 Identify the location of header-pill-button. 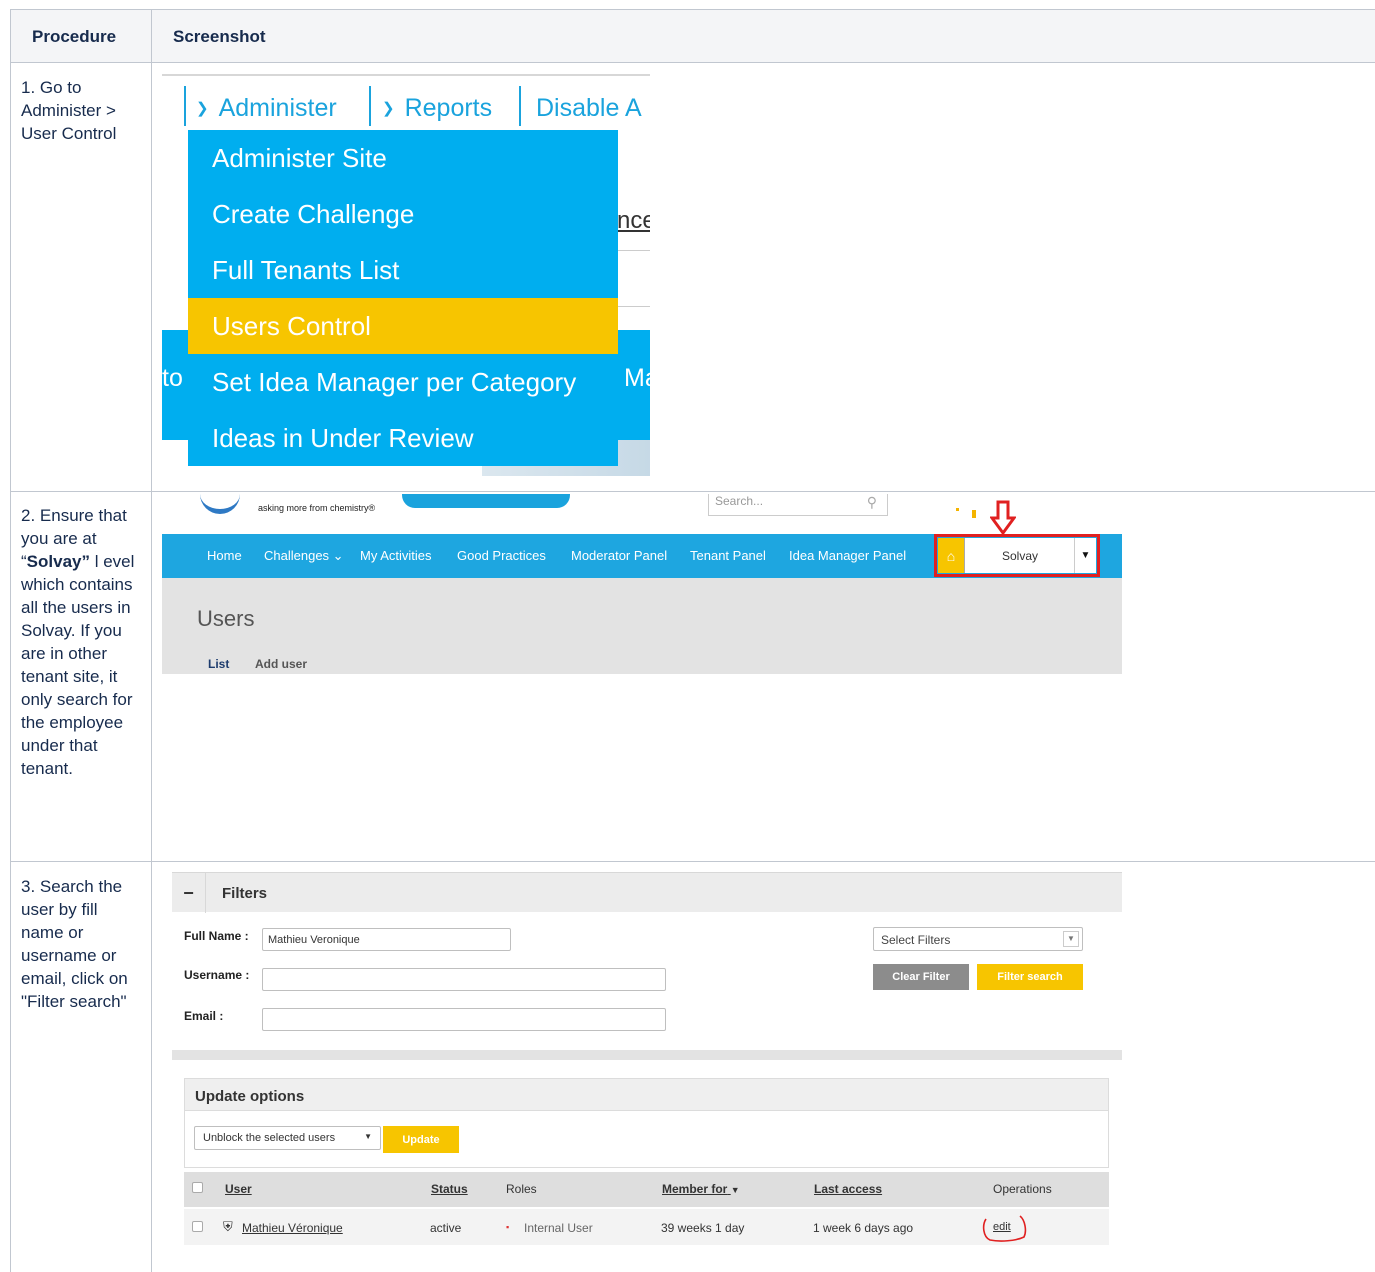
(486, 501).